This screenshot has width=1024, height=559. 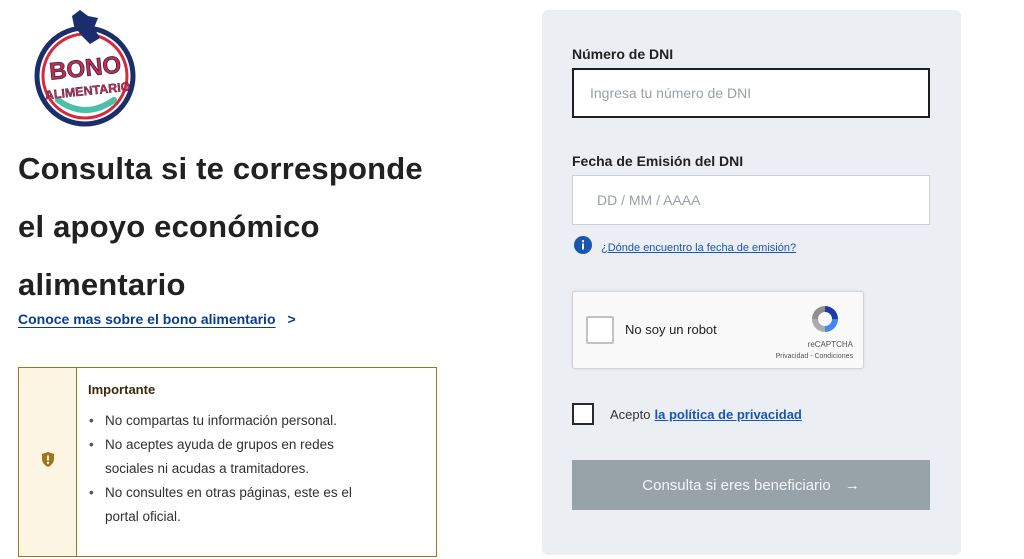 I want to click on learn-more-link: Conoce mas sobre el bono alimentario >, so click(x=157, y=319).